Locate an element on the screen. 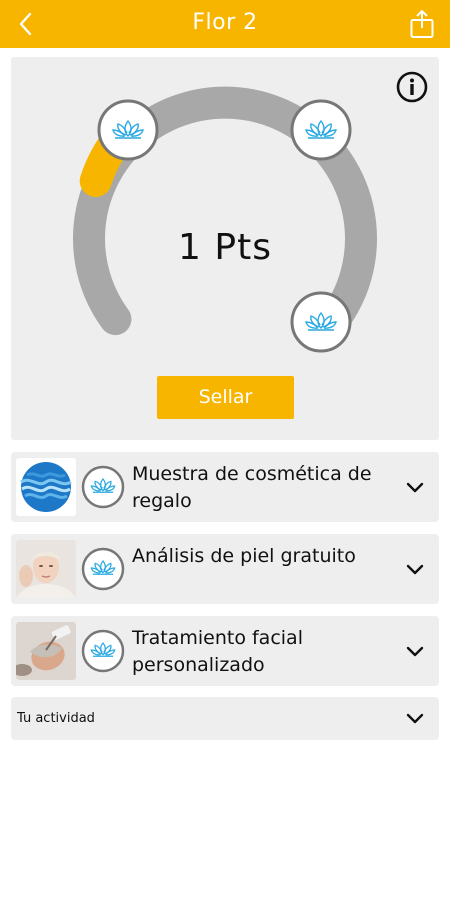 The image size is (450, 900). activity-section: Tu actividad is located at coordinates (225, 718).